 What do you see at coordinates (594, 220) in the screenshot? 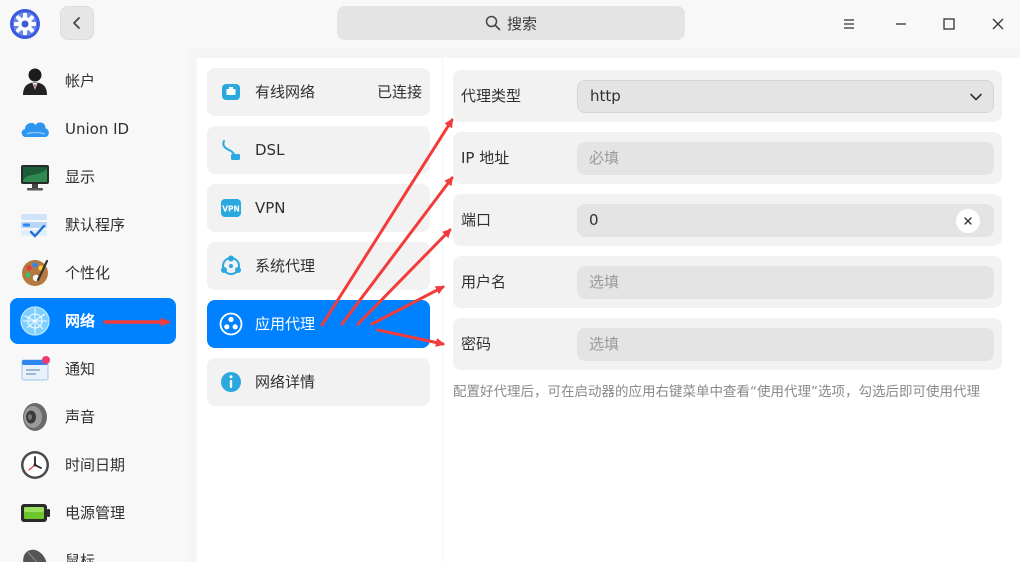
I see `port-value: 0` at bounding box center [594, 220].